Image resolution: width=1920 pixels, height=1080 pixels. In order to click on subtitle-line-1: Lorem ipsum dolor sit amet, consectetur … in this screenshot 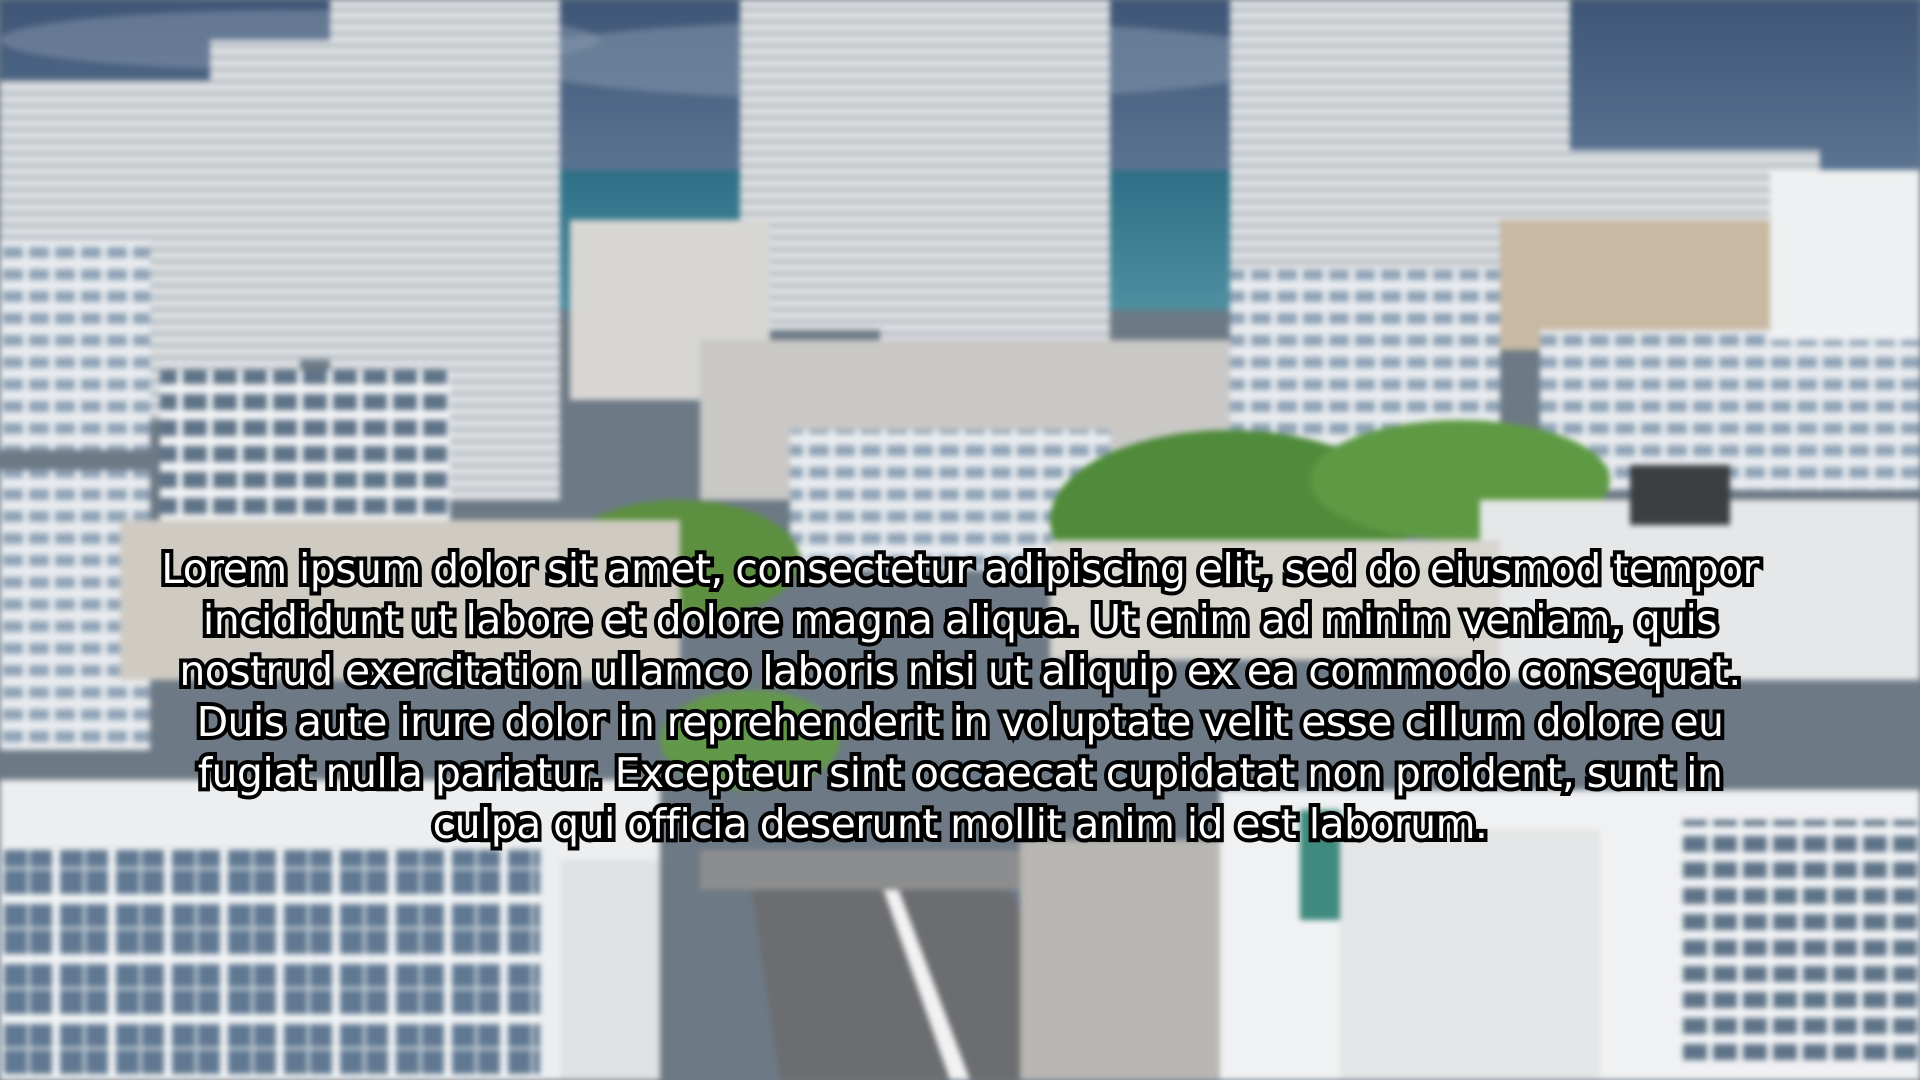, I will do `click(960, 569)`.